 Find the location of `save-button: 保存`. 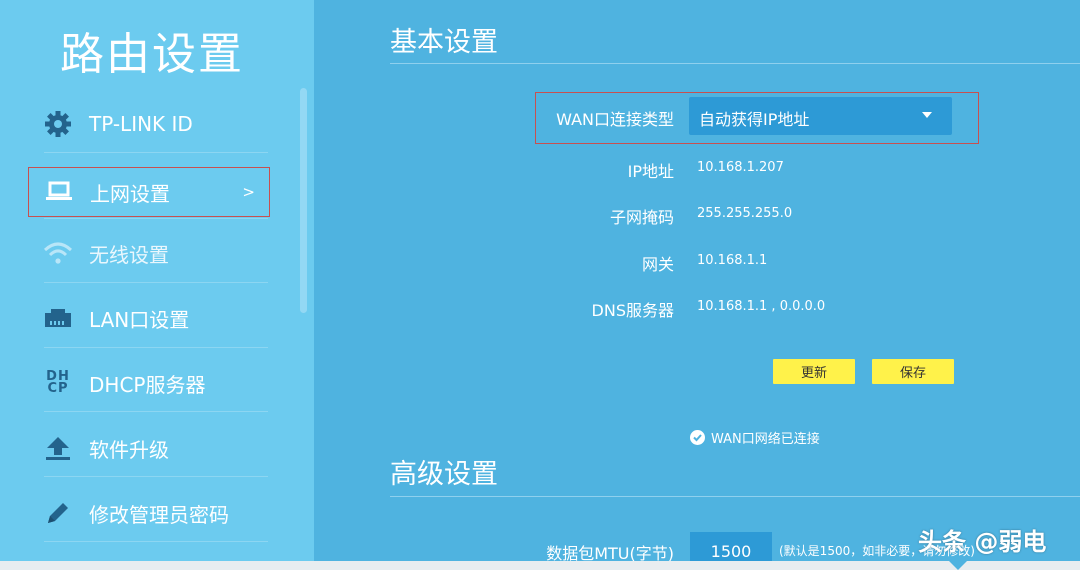

save-button: 保存 is located at coordinates (913, 371).